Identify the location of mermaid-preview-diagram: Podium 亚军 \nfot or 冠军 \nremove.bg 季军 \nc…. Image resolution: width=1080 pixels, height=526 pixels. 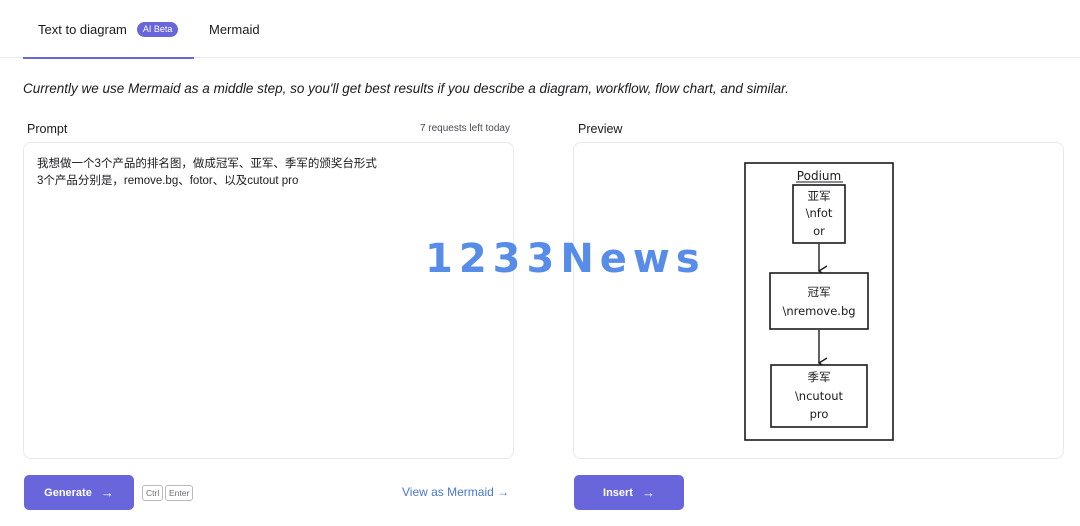
(819, 301).